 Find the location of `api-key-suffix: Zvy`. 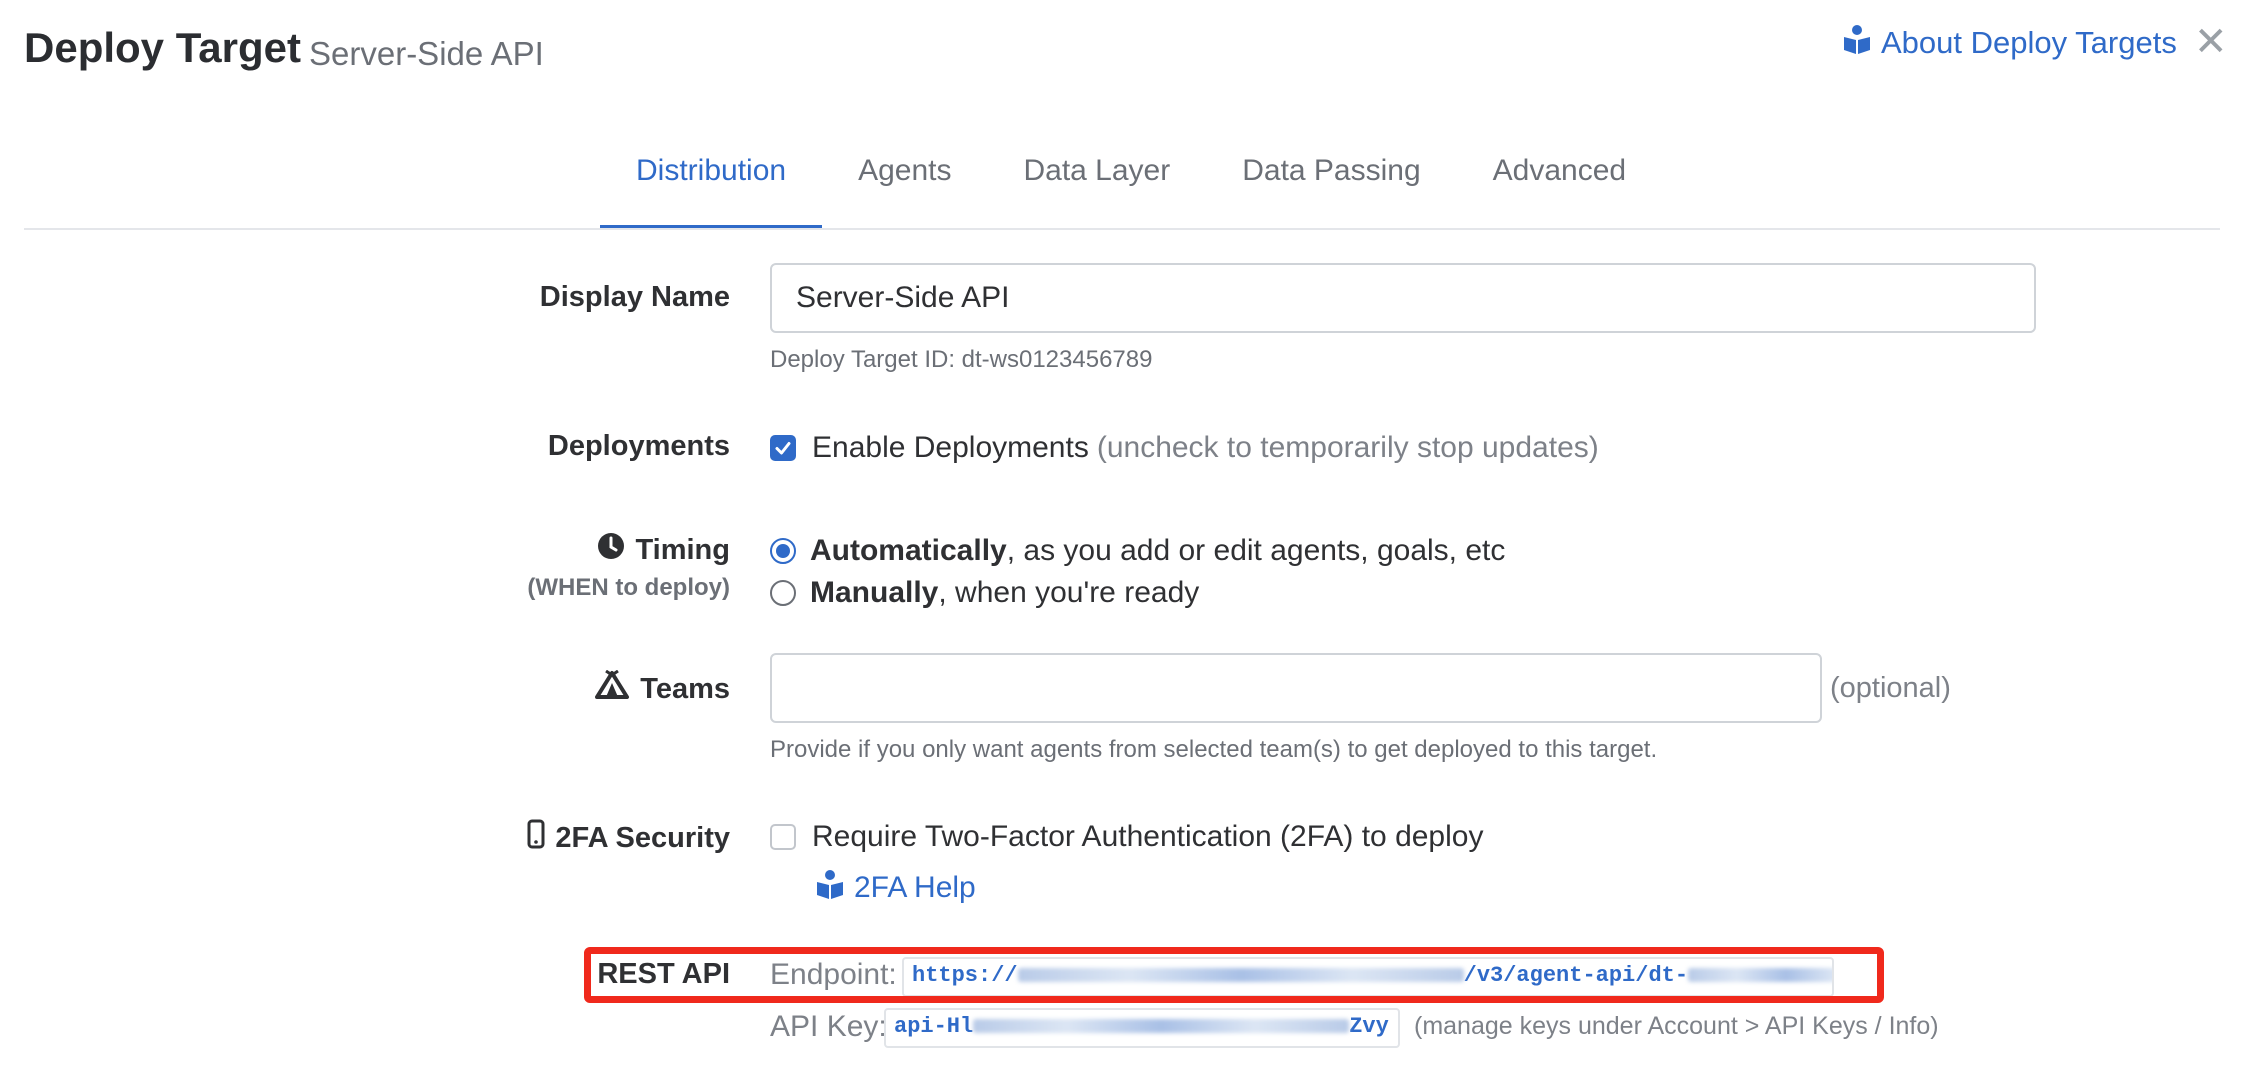

api-key-suffix: Zvy is located at coordinates (1369, 1026).